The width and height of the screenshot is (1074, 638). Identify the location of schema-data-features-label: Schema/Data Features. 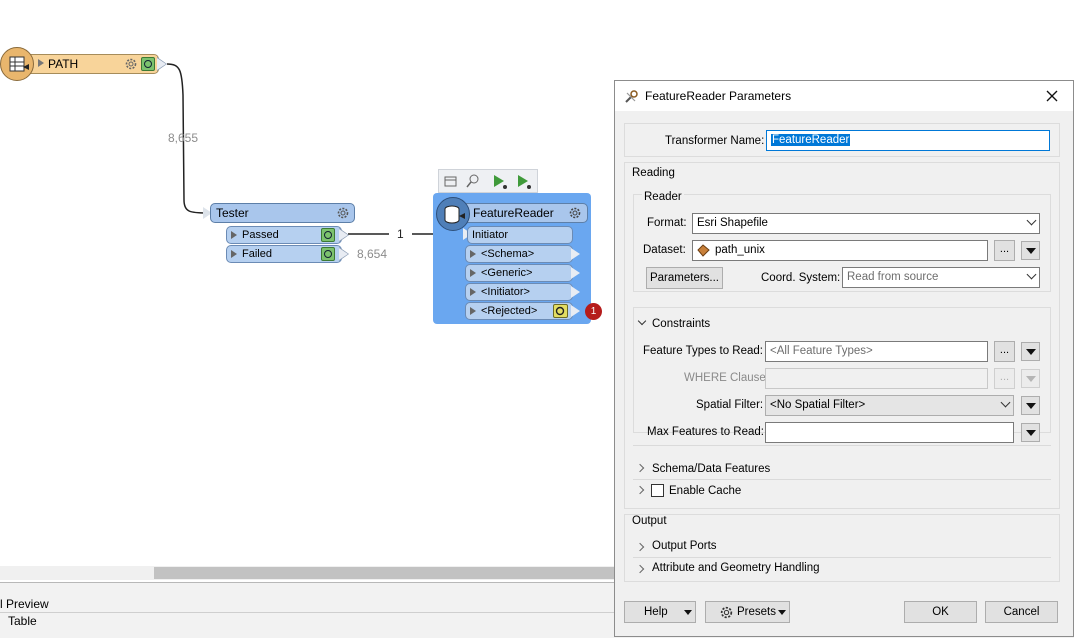
(711, 469).